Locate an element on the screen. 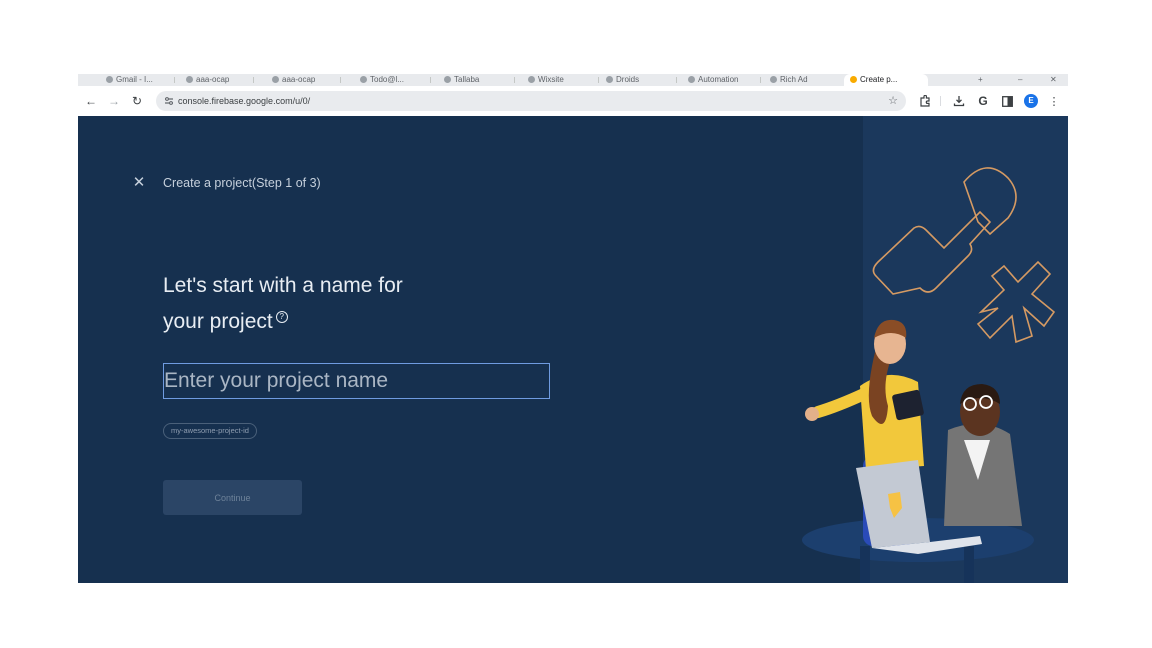  close-icon: ✕ is located at coordinates (139, 183).